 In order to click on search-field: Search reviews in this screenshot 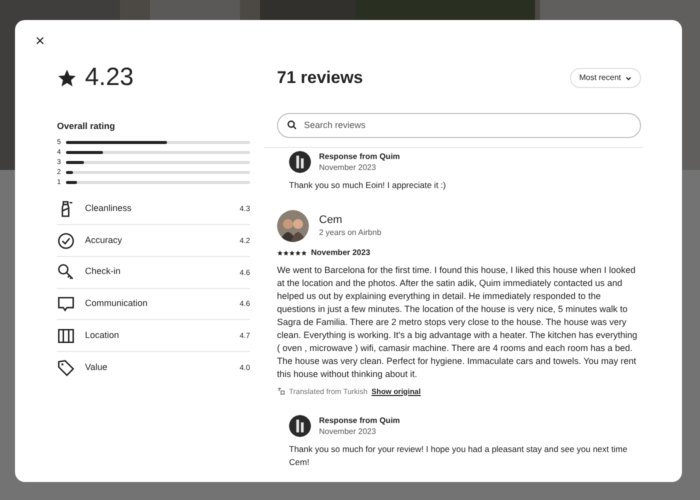, I will do `click(459, 125)`.